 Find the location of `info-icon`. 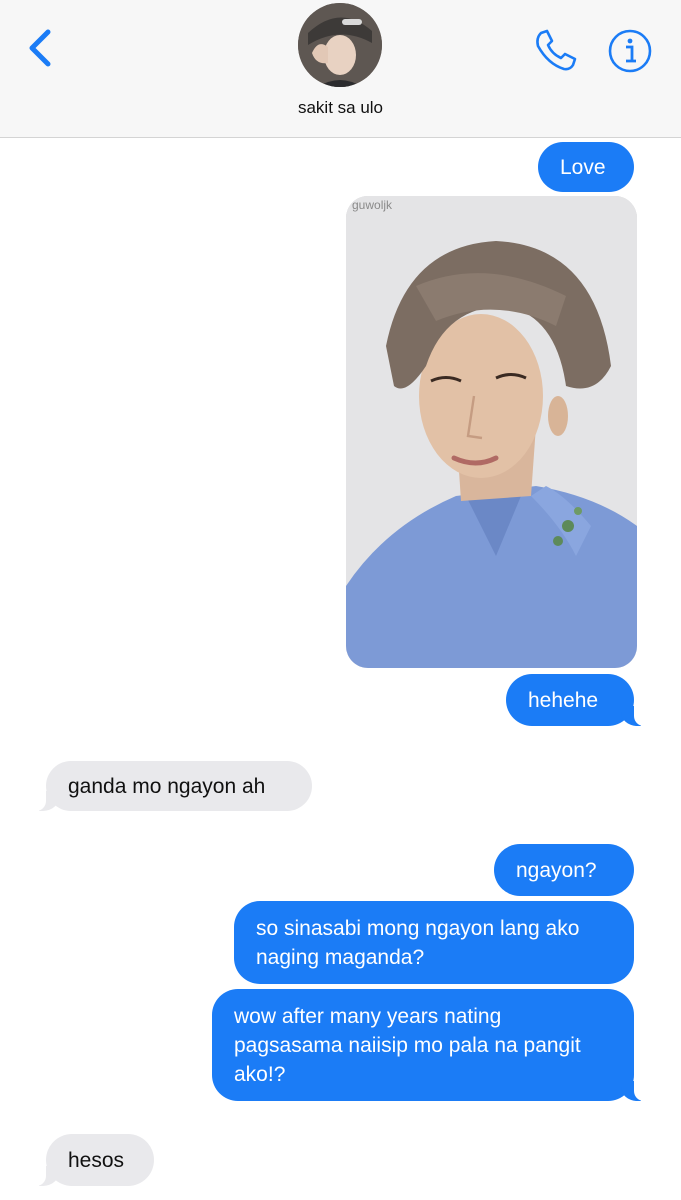

info-icon is located at coordinates (630, 51).